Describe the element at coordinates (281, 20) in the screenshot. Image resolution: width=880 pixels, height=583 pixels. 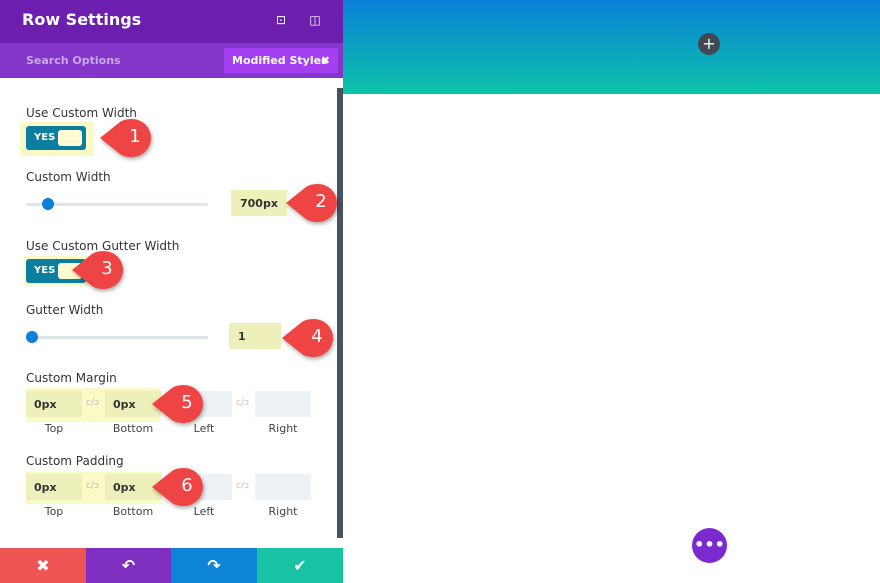
I see `focus-icon: ⊡` at that location.